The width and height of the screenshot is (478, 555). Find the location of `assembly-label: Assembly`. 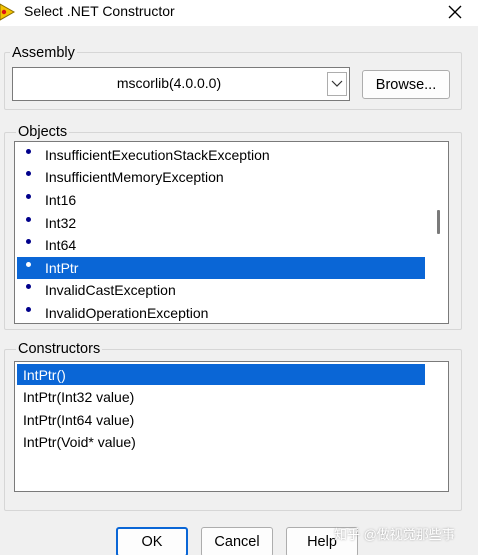

assembly-label: Assembly is located at coordinates (43, 53).